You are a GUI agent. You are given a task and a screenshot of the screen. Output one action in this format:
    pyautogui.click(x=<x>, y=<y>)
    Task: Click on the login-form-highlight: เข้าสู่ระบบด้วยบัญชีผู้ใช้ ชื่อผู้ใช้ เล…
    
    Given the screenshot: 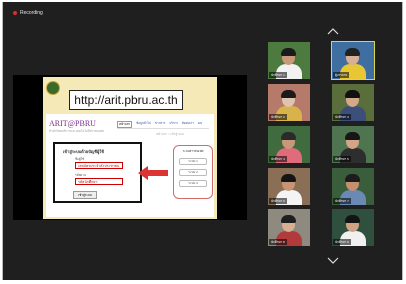 What is the action you would take?
    pyautogui.click(x=97, y=172)
    